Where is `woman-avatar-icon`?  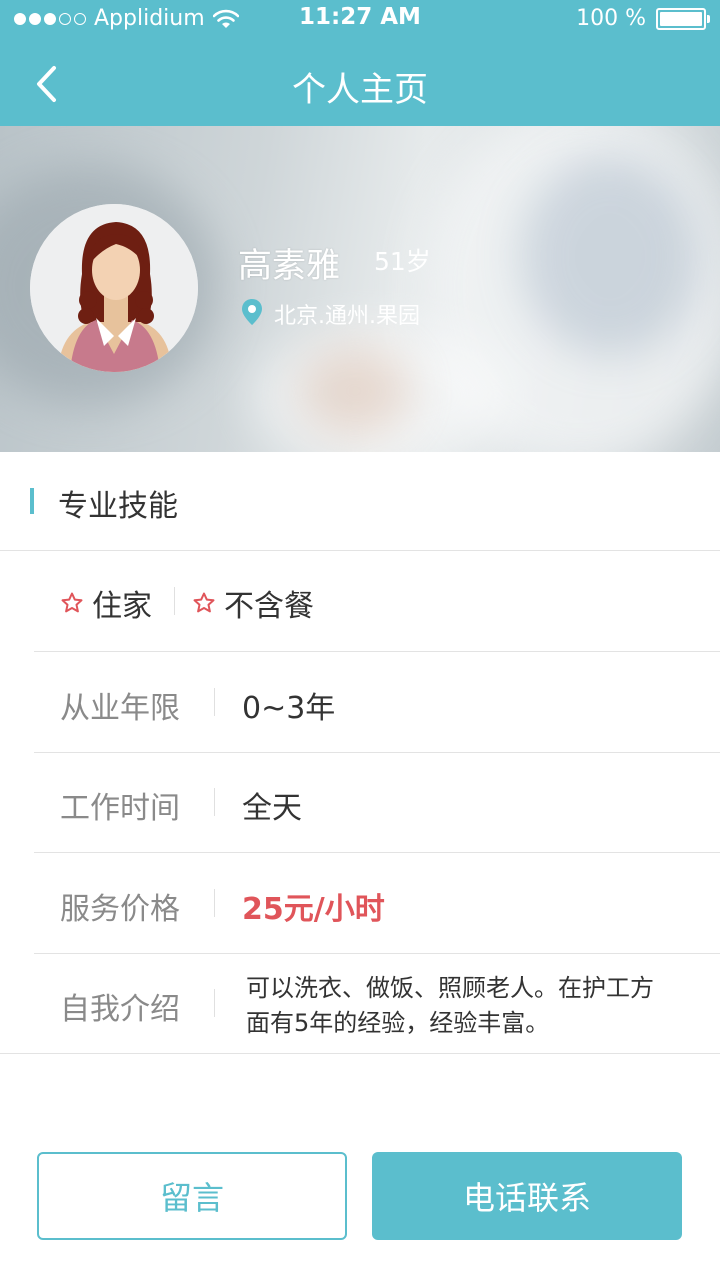
woman-avatar-icon is located at coordinates (114, 288).